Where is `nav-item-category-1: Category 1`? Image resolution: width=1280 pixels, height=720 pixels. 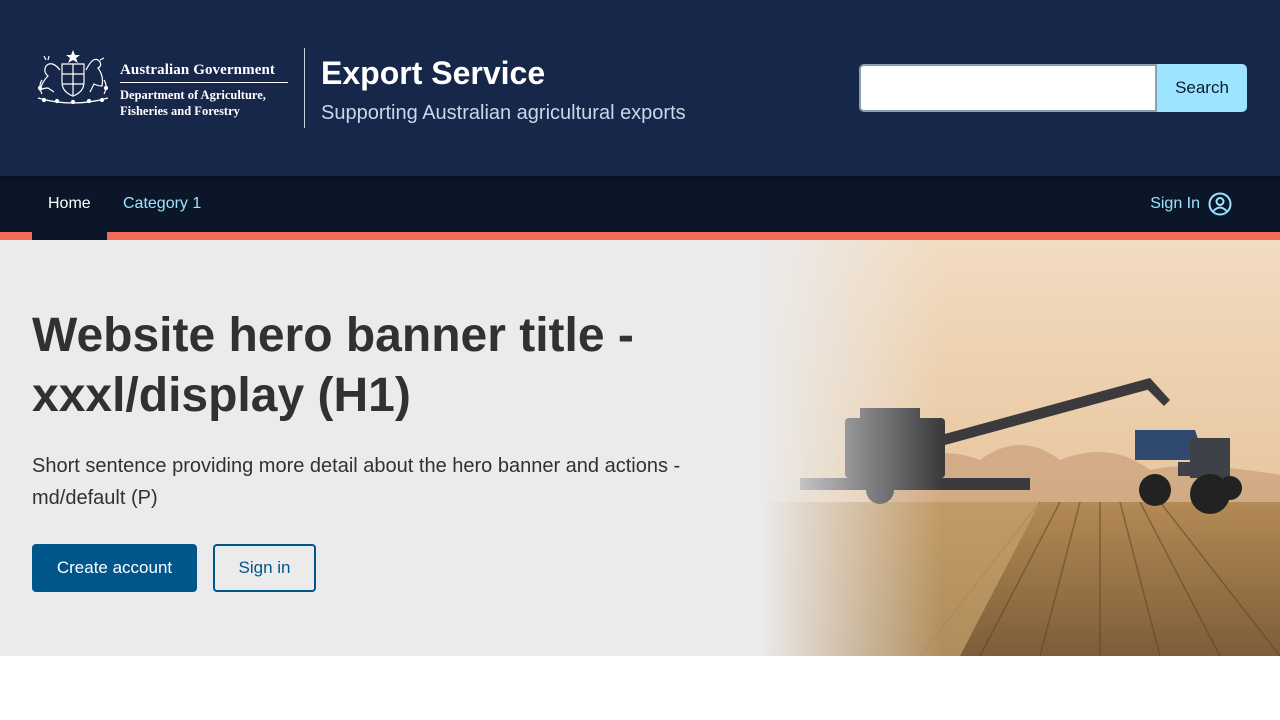 nav-item-category-1: Category 1 is located at coordinates (162, 204).